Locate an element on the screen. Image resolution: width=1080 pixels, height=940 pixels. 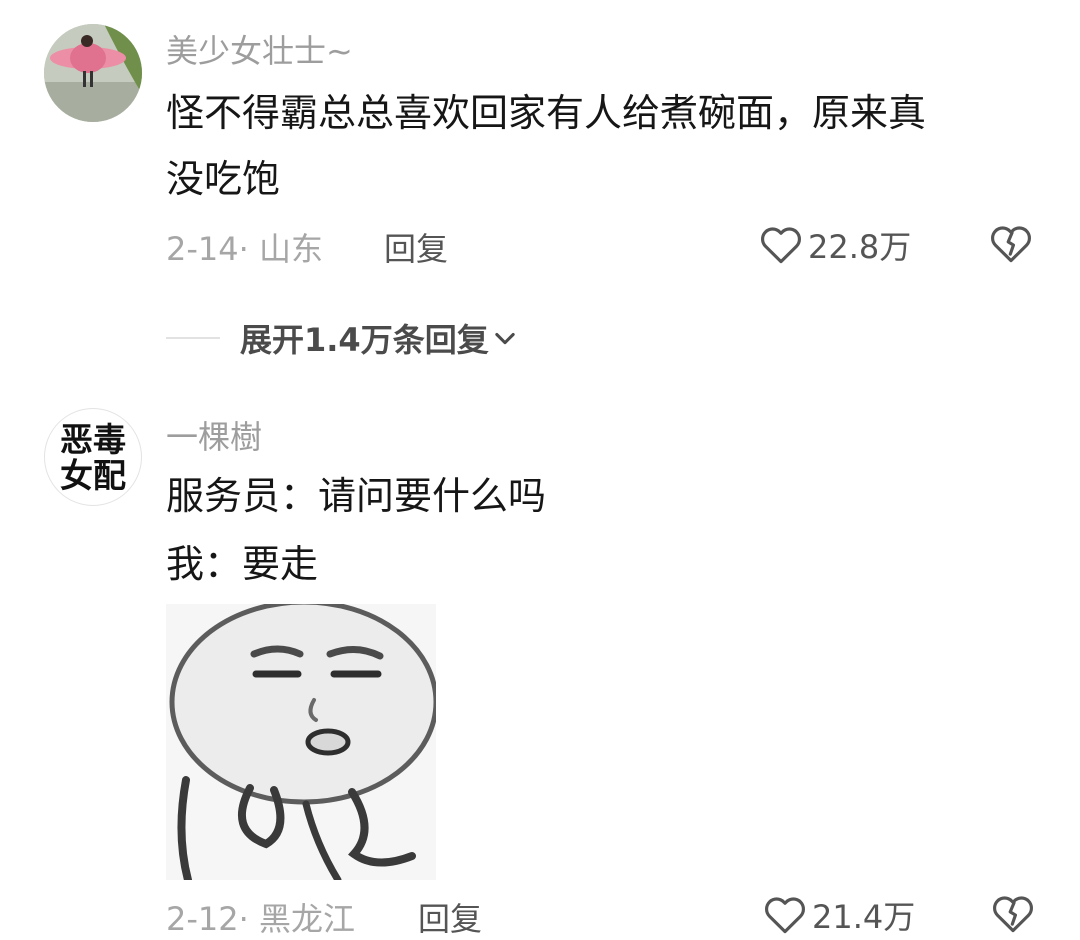
comment-username: 一棵樹 is located at coordinates (214, 435).